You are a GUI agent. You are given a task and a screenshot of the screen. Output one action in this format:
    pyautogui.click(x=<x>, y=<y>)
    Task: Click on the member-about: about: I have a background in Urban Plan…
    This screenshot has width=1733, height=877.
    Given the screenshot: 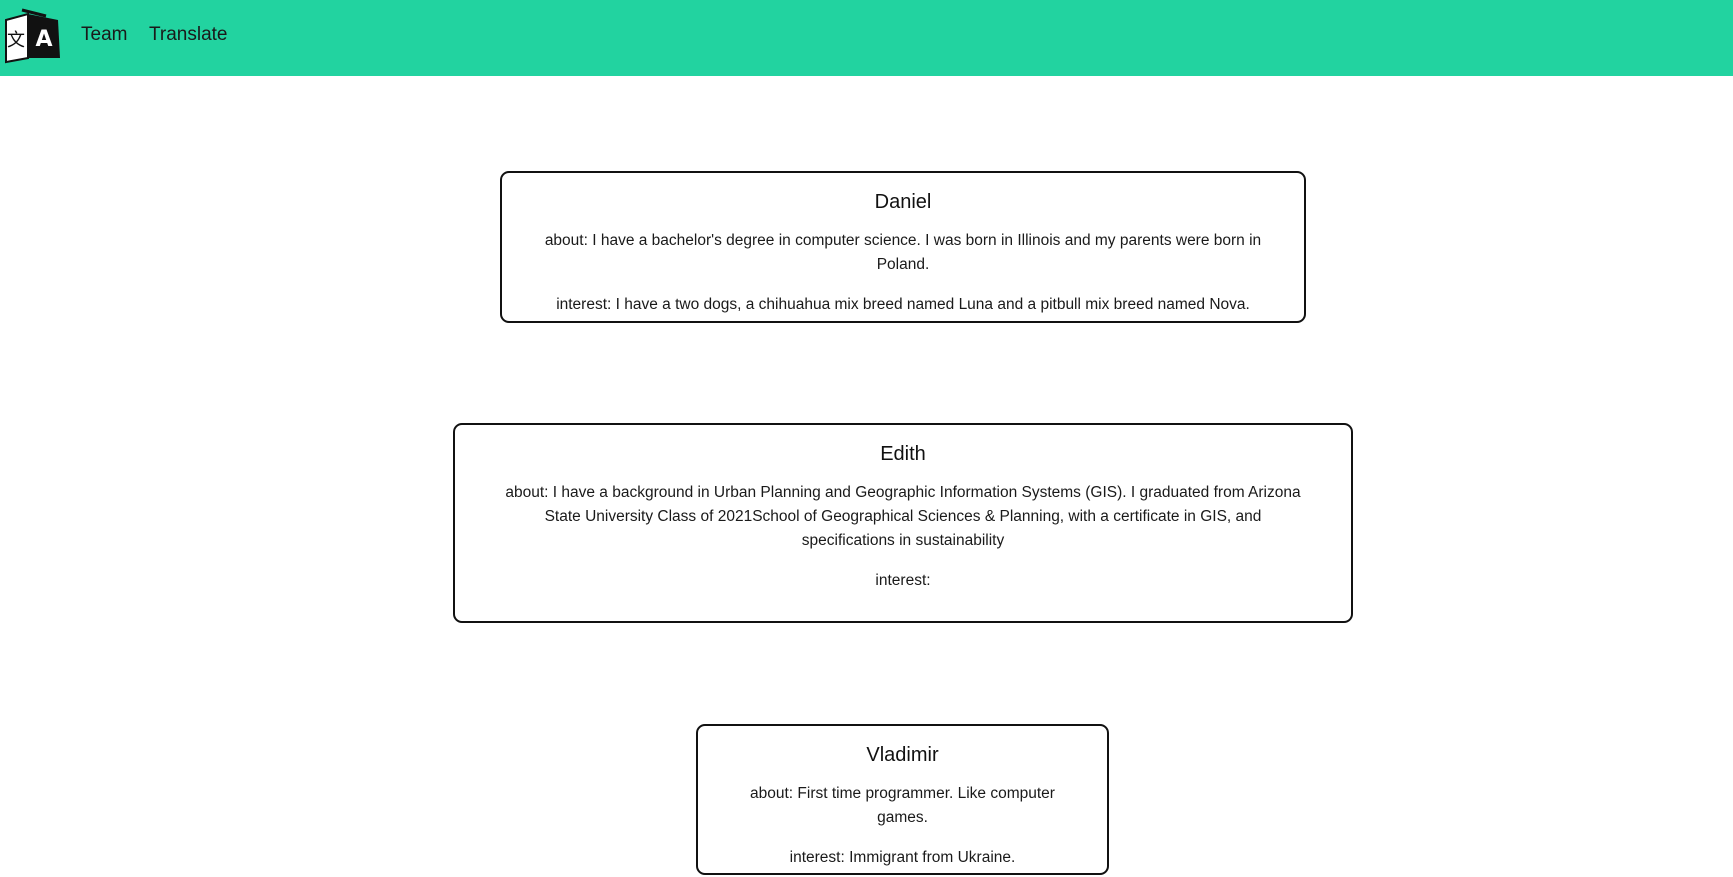 What is the action you would take?
    pyautogui.click(x=903, y=516)
    